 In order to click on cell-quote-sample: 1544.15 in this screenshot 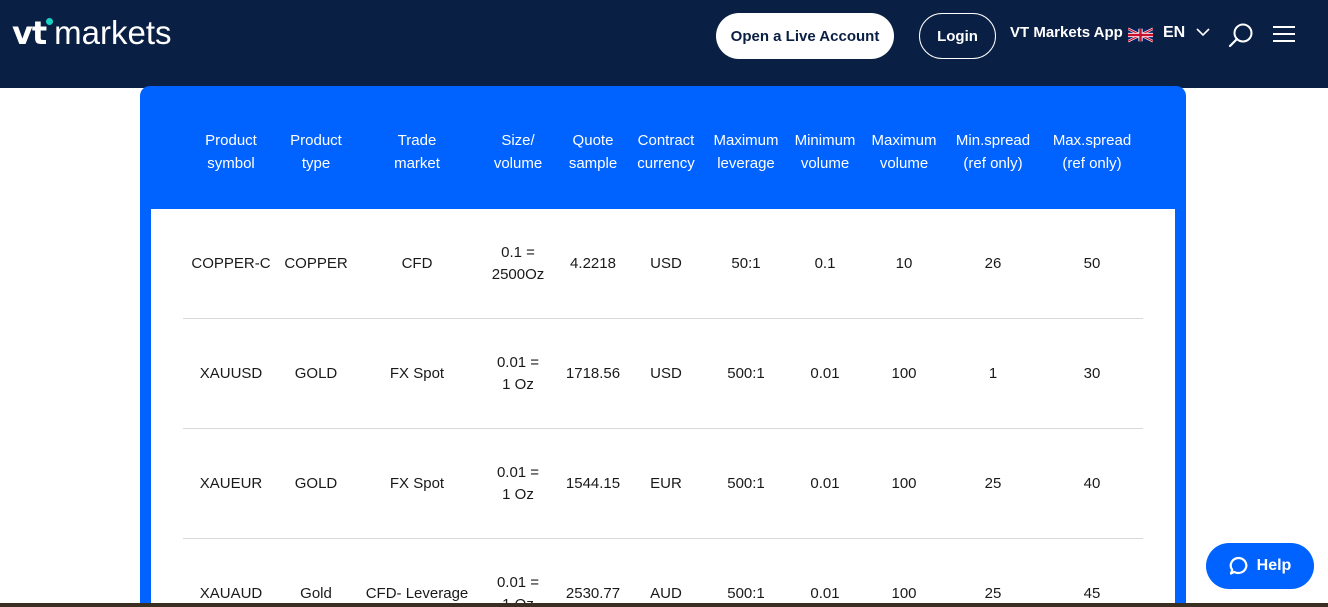, I will do `click(593, 483)`.